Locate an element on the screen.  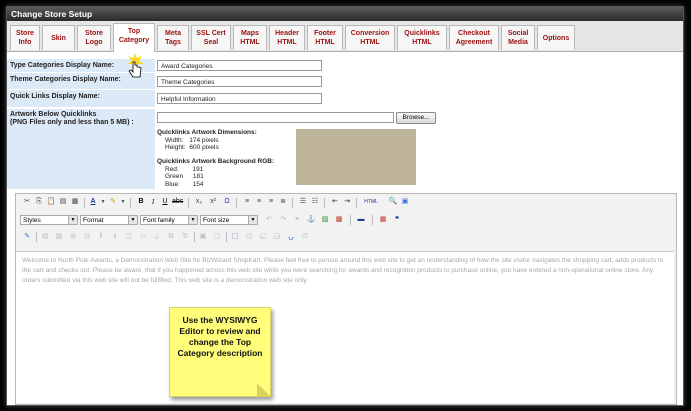
insert-layer-icon: ⧉ is located at coordinates (171, 237).